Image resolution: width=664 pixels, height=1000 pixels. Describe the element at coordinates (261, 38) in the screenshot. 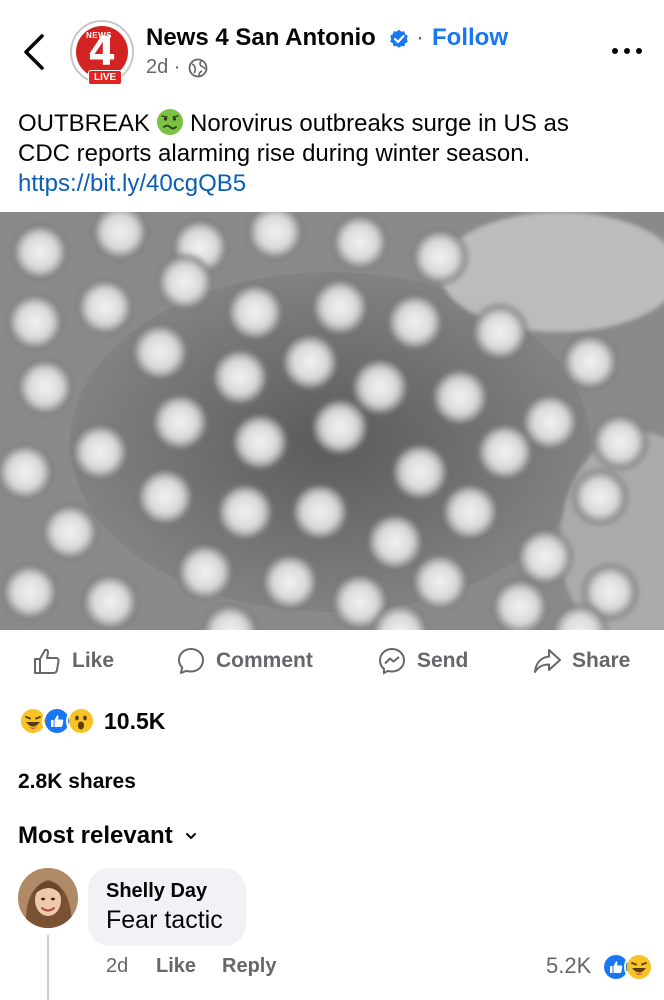

I see `page-name: News 4 San Antonio` at that location.